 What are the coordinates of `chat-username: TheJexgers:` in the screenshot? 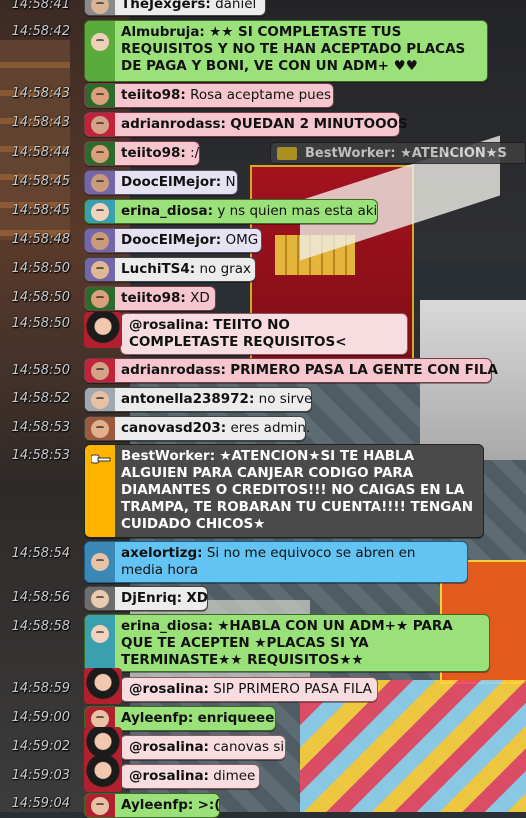 It's located at (166, 6).